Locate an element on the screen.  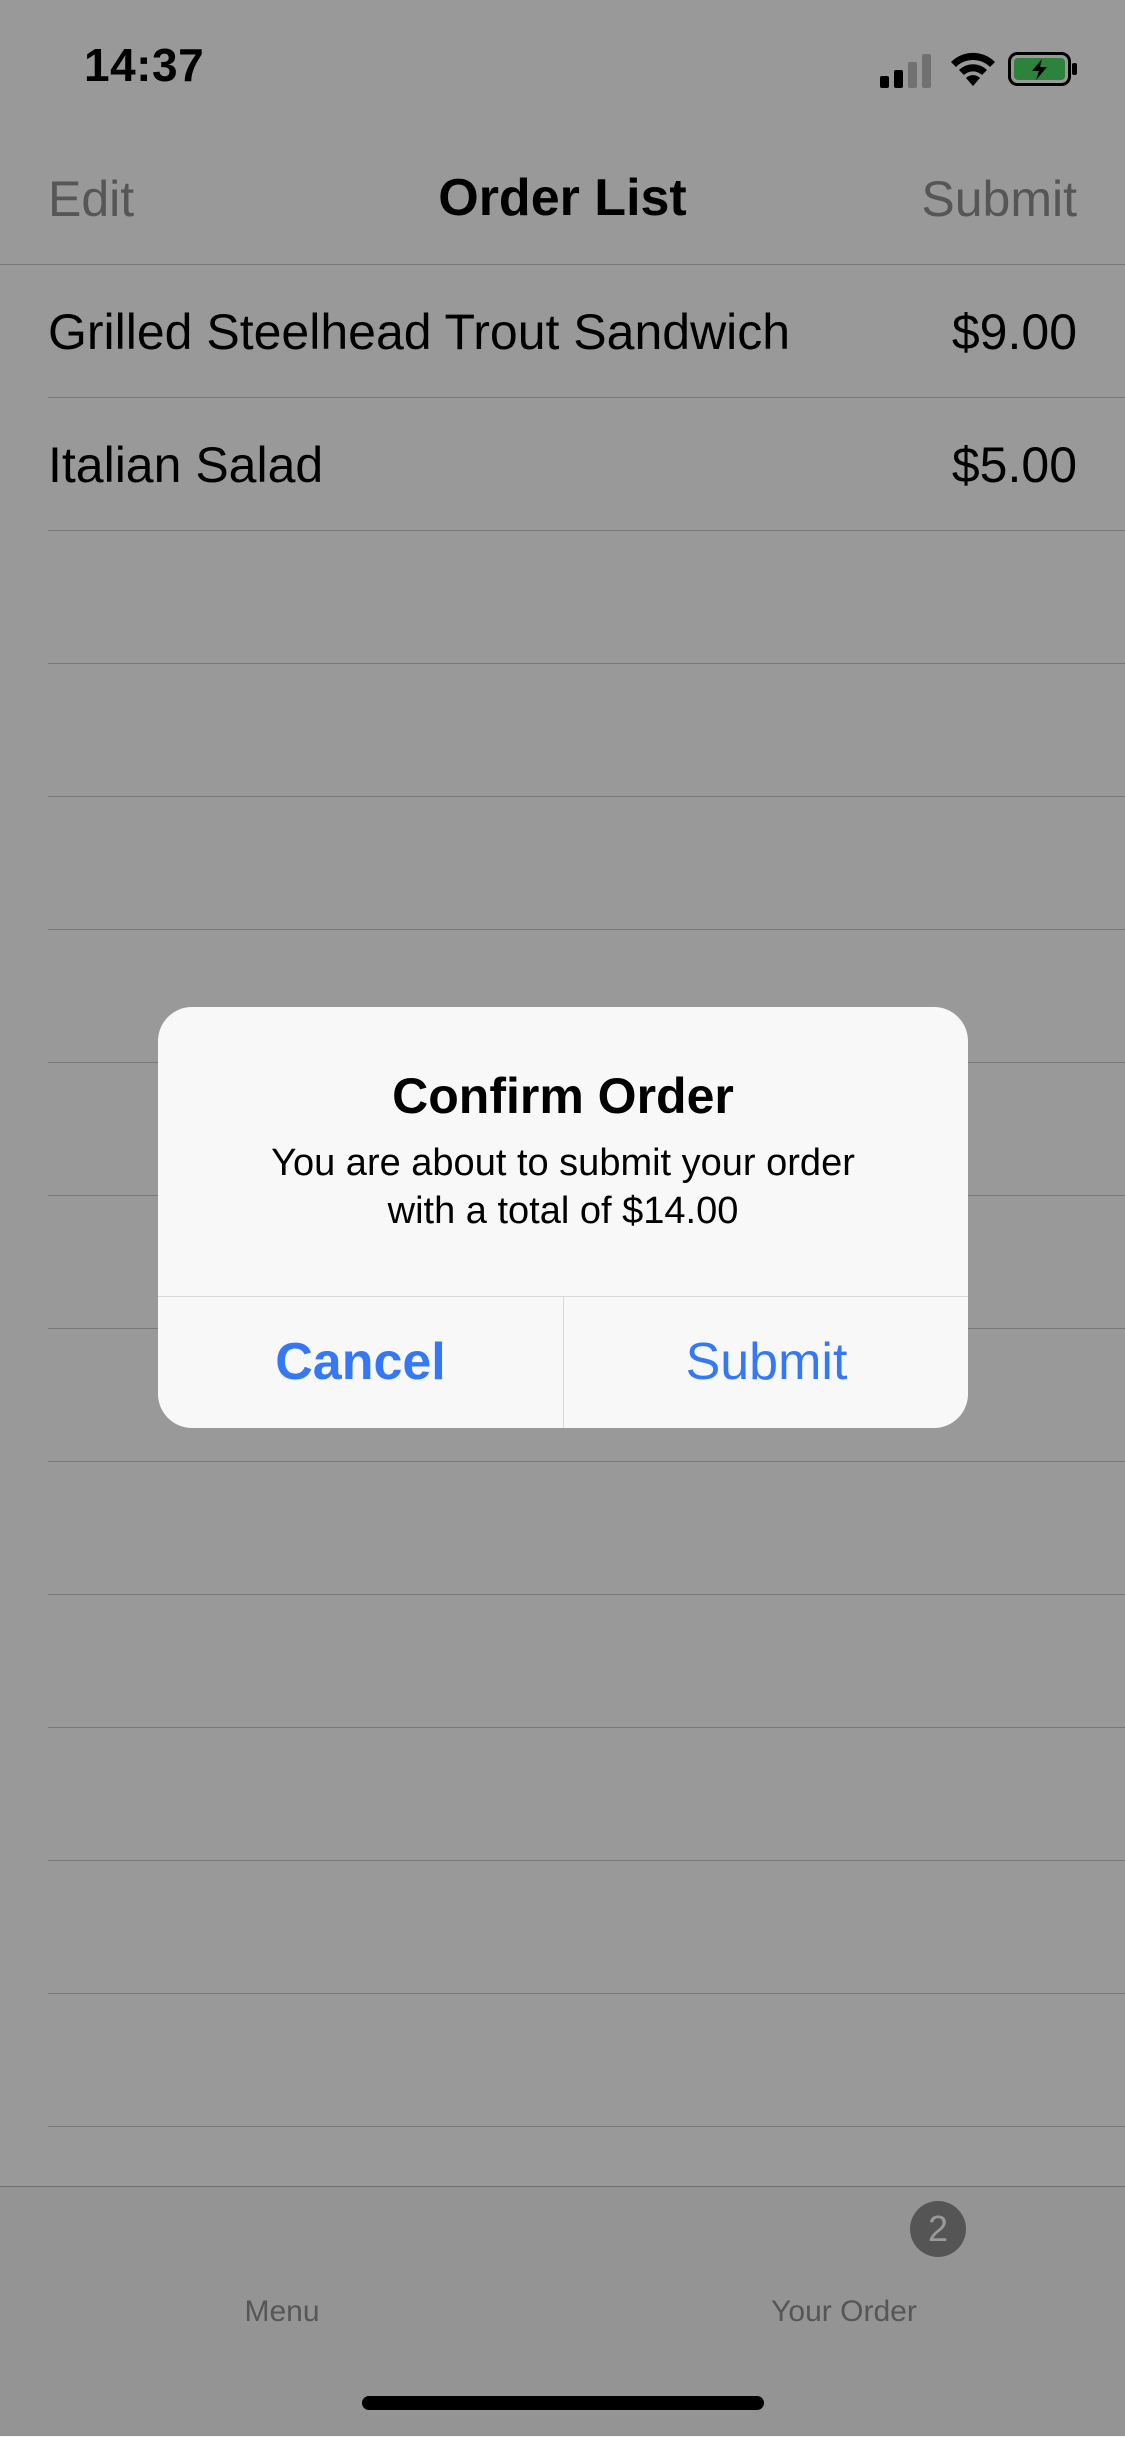
alert-title: Confirm Order is located at coordinates (563, 1096).